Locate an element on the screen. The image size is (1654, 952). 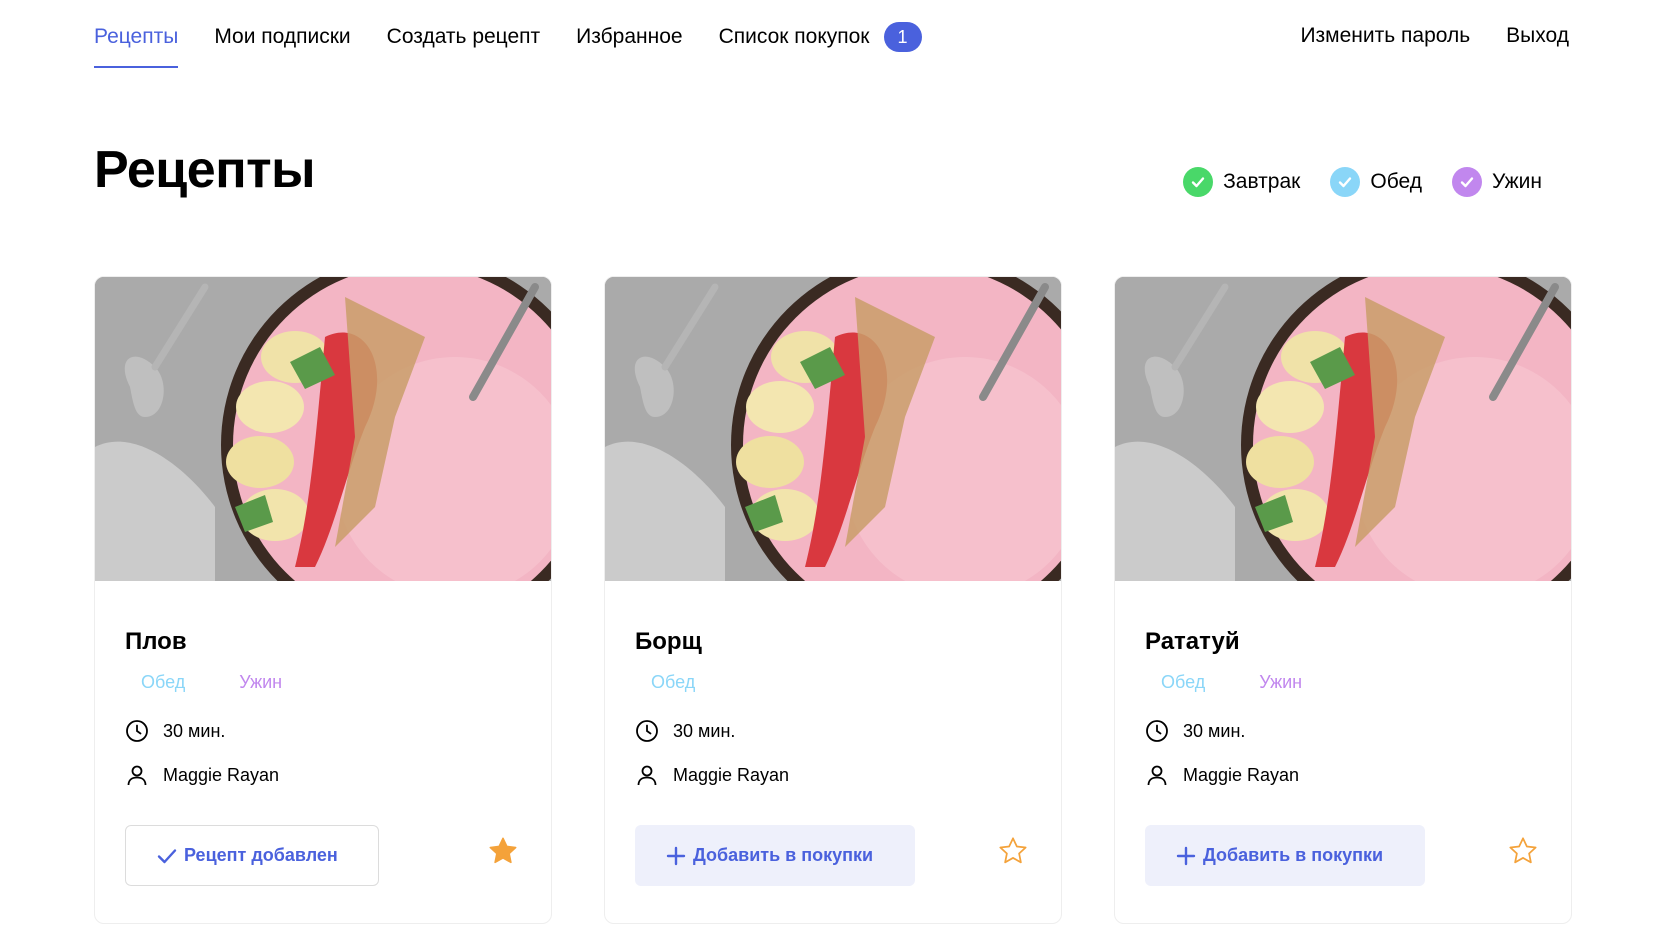
nav-subscriptions: Мои подписки is located at coordinates (282, 37).